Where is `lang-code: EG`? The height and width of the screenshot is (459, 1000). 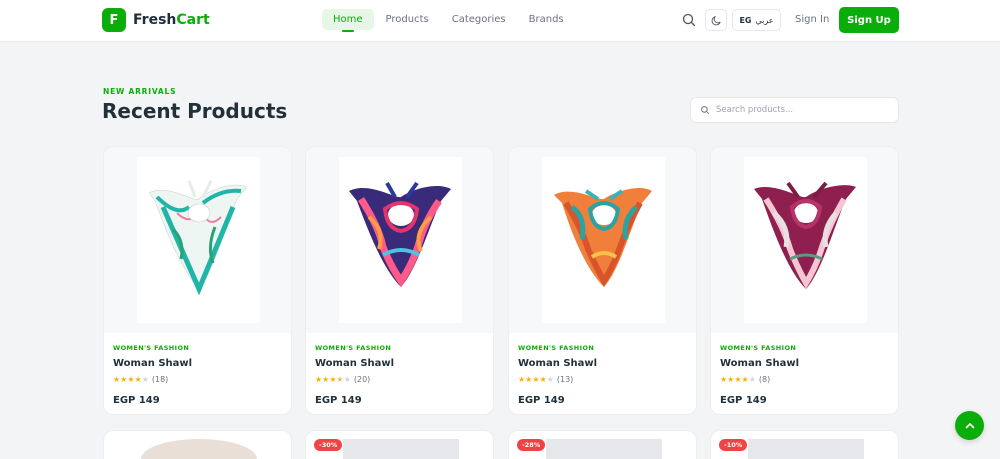 lang-code: EG is located at coordinates (745, 20).